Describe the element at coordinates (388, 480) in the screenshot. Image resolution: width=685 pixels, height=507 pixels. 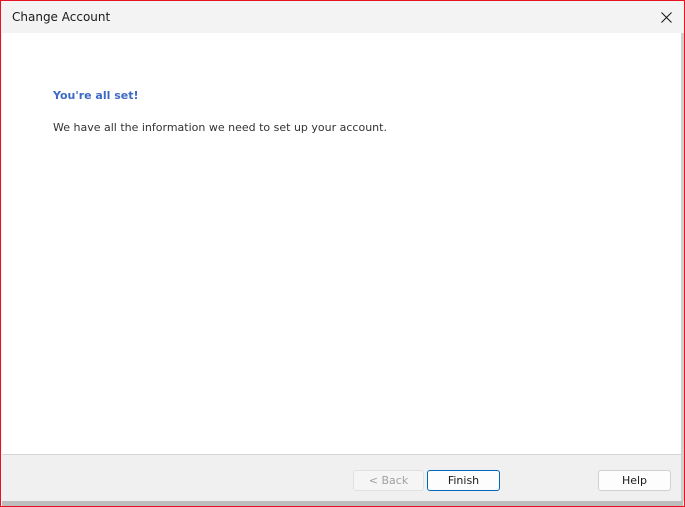
I see `back-button: < Back` at that location.